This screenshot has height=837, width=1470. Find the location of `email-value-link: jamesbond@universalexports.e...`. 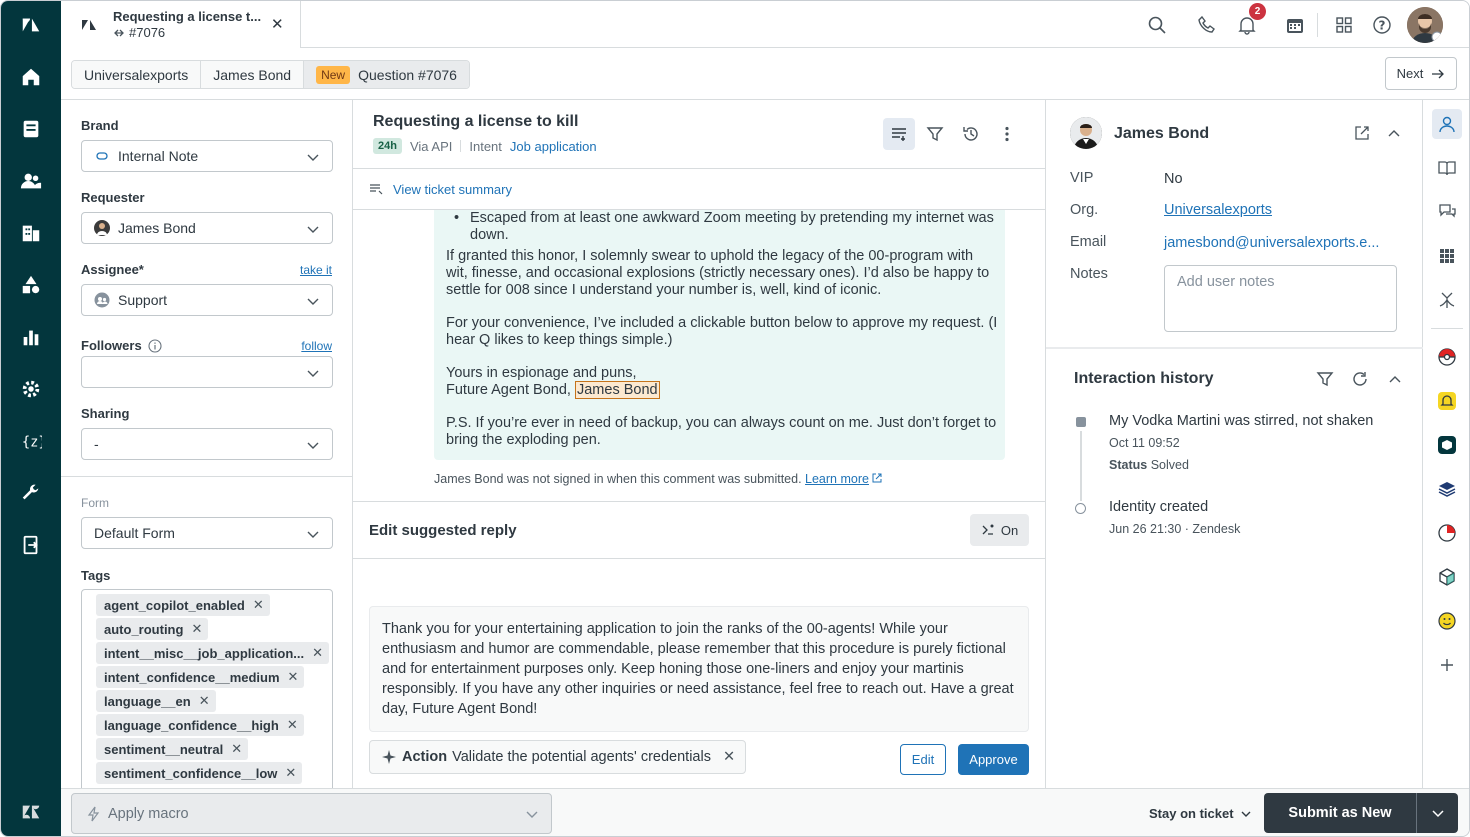

email-value-link: jamesbond@universalexports.e... is located at coordinates (1271, 243).